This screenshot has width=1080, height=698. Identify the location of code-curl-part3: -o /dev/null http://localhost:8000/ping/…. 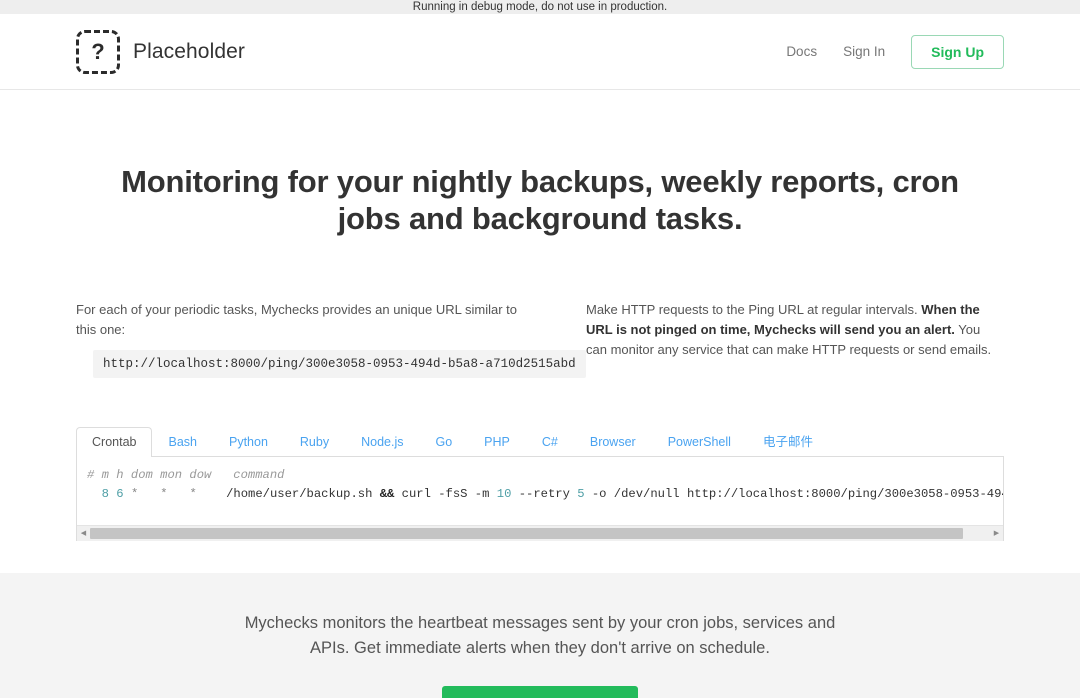
(797, 494).